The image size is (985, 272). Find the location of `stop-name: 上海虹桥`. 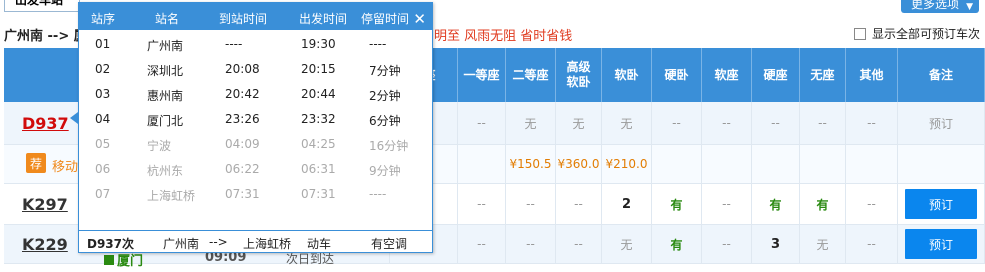

stop-name: 上海虹桥 is located at coordinates (171, 196).